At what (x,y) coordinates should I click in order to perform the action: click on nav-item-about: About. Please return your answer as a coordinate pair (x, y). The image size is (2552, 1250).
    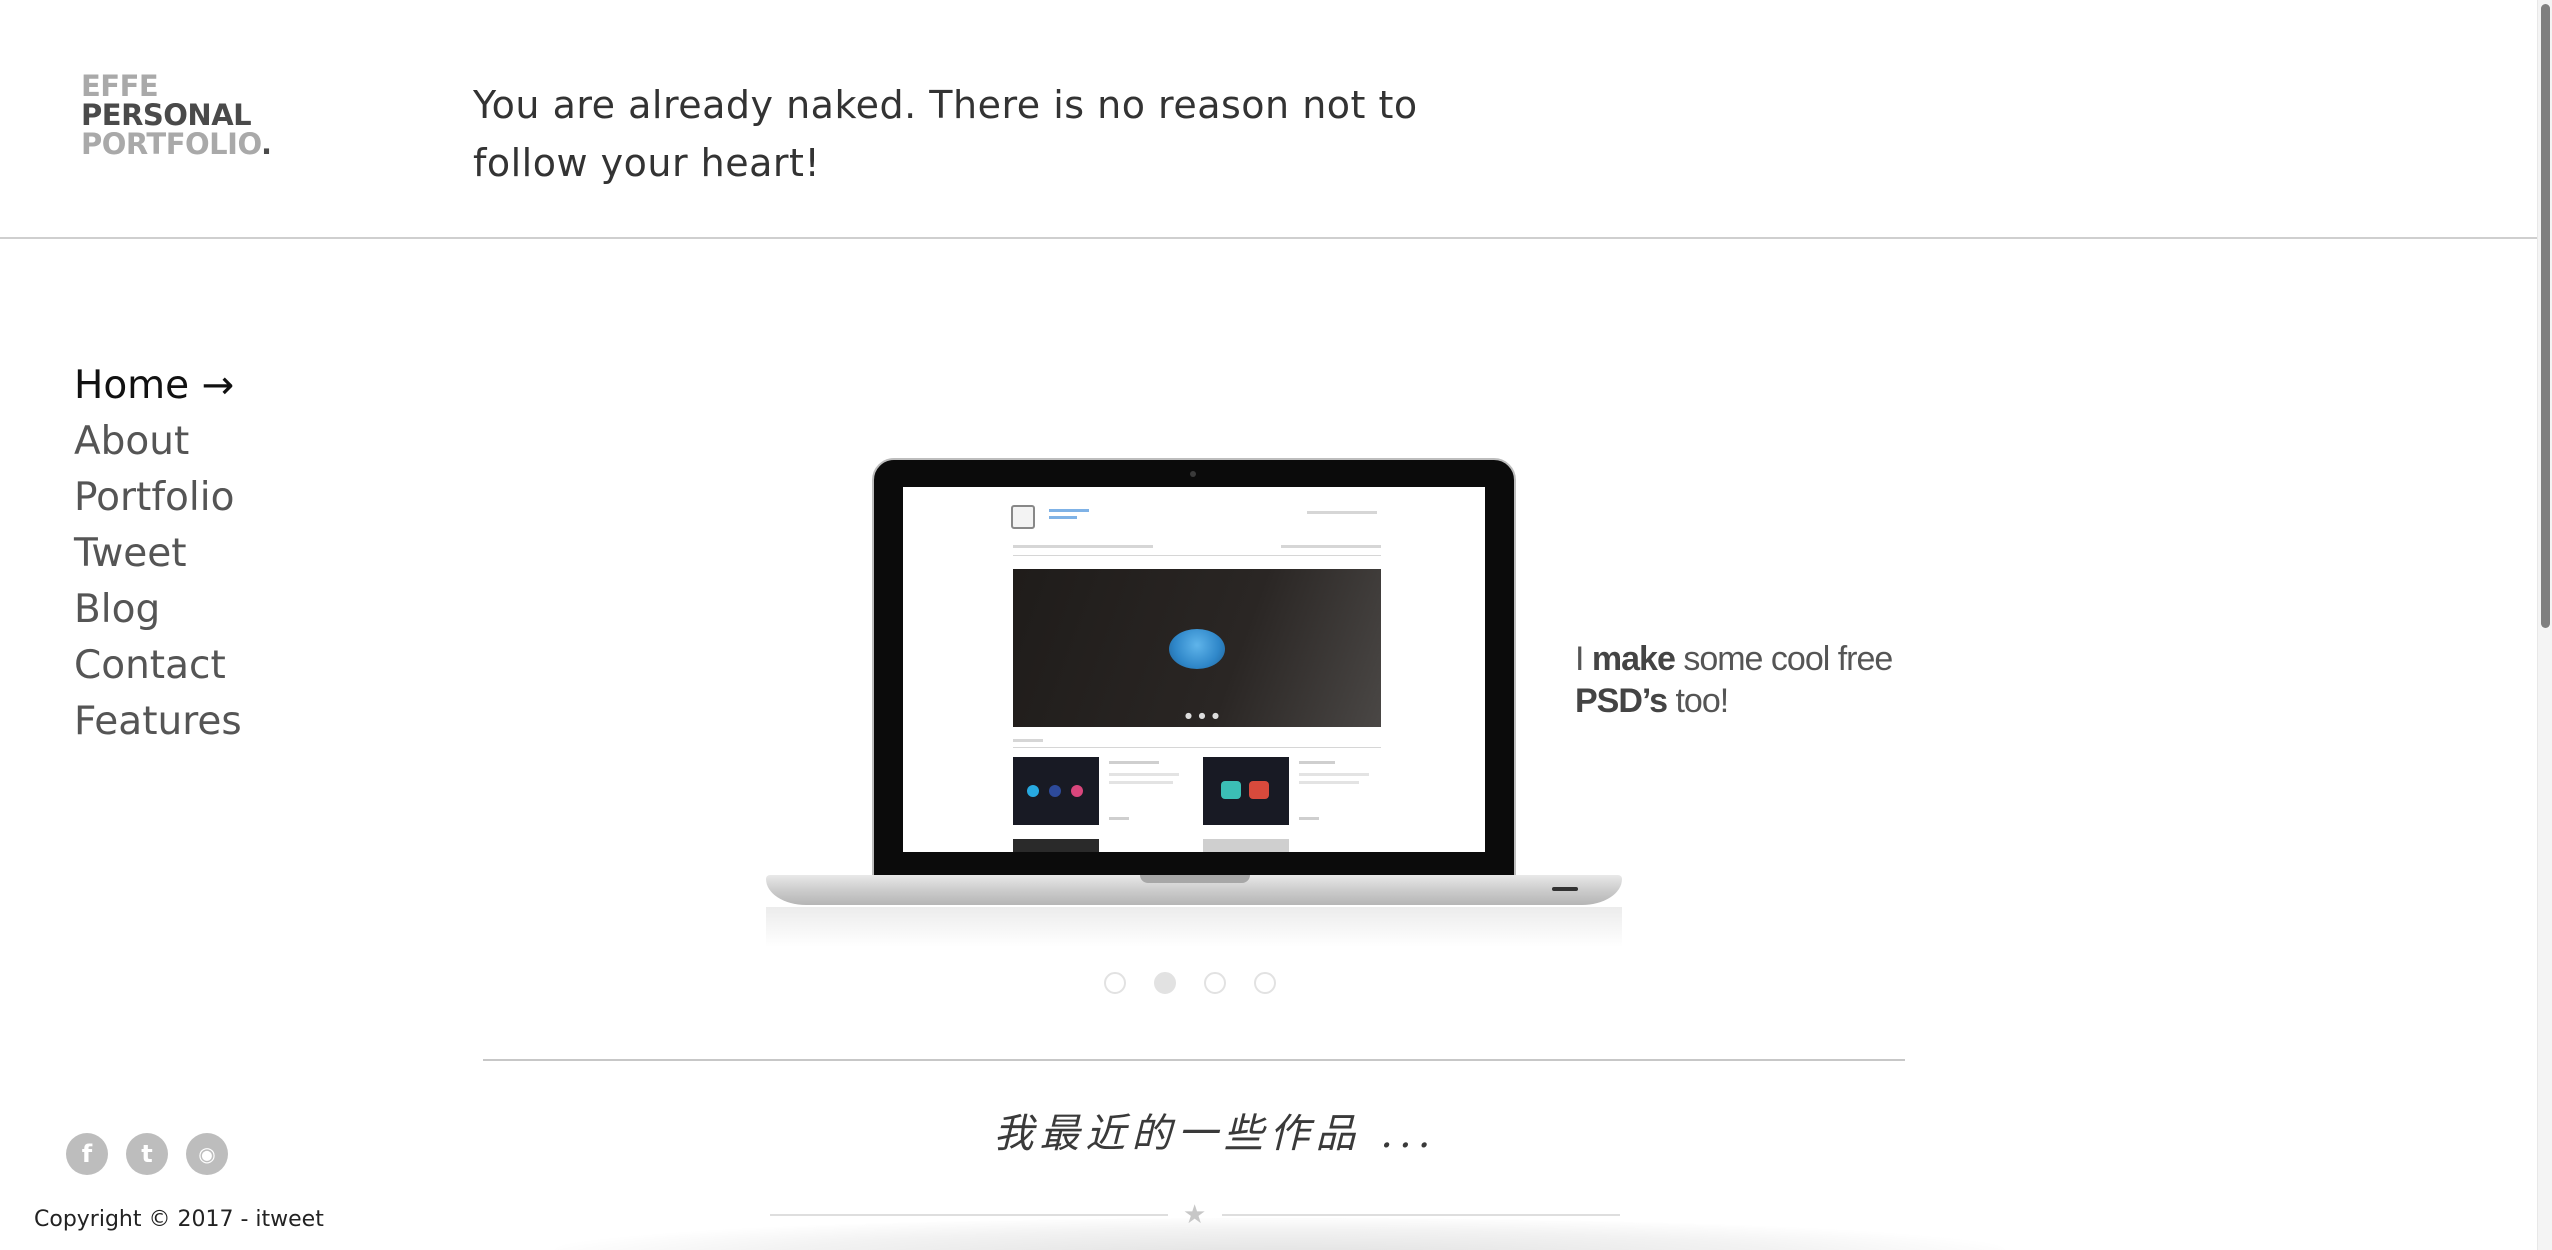
    Looking at the image, I should click on (158, 442).